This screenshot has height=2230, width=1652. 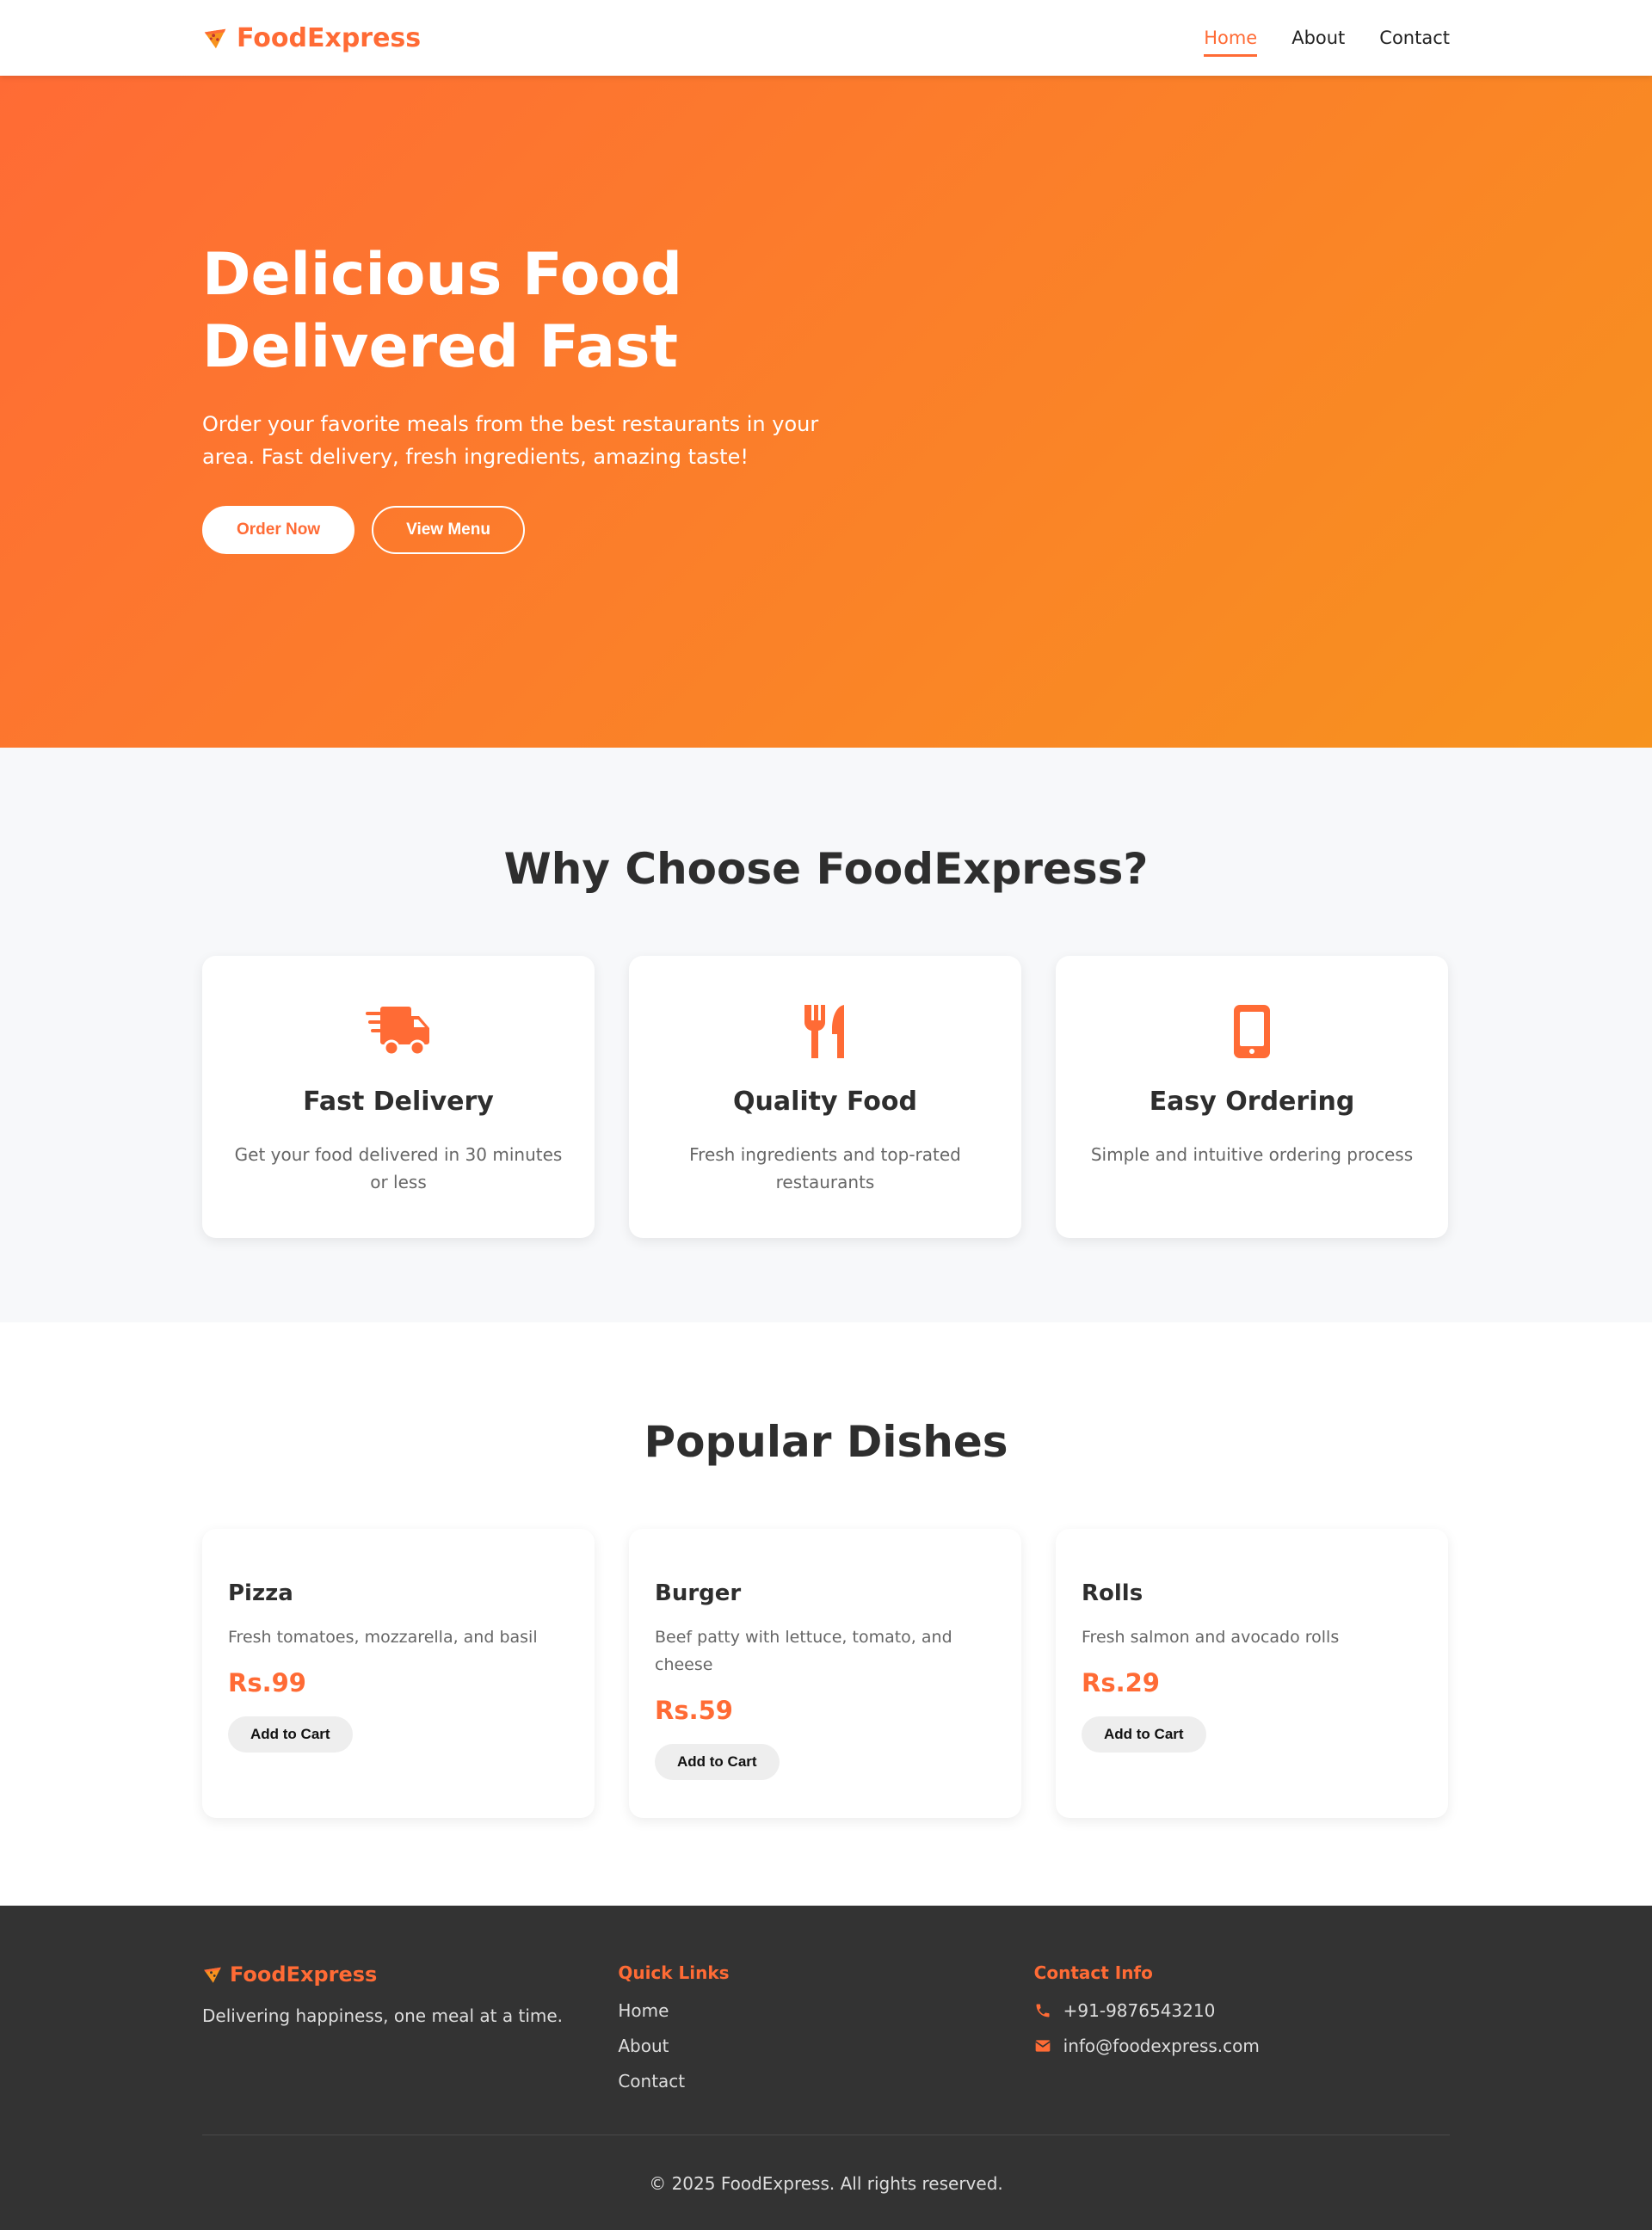 What do you see at coordinates (698, 1593) in the screenshot?
I see `dish-name: Burger` at bounding box center [698, 1593].